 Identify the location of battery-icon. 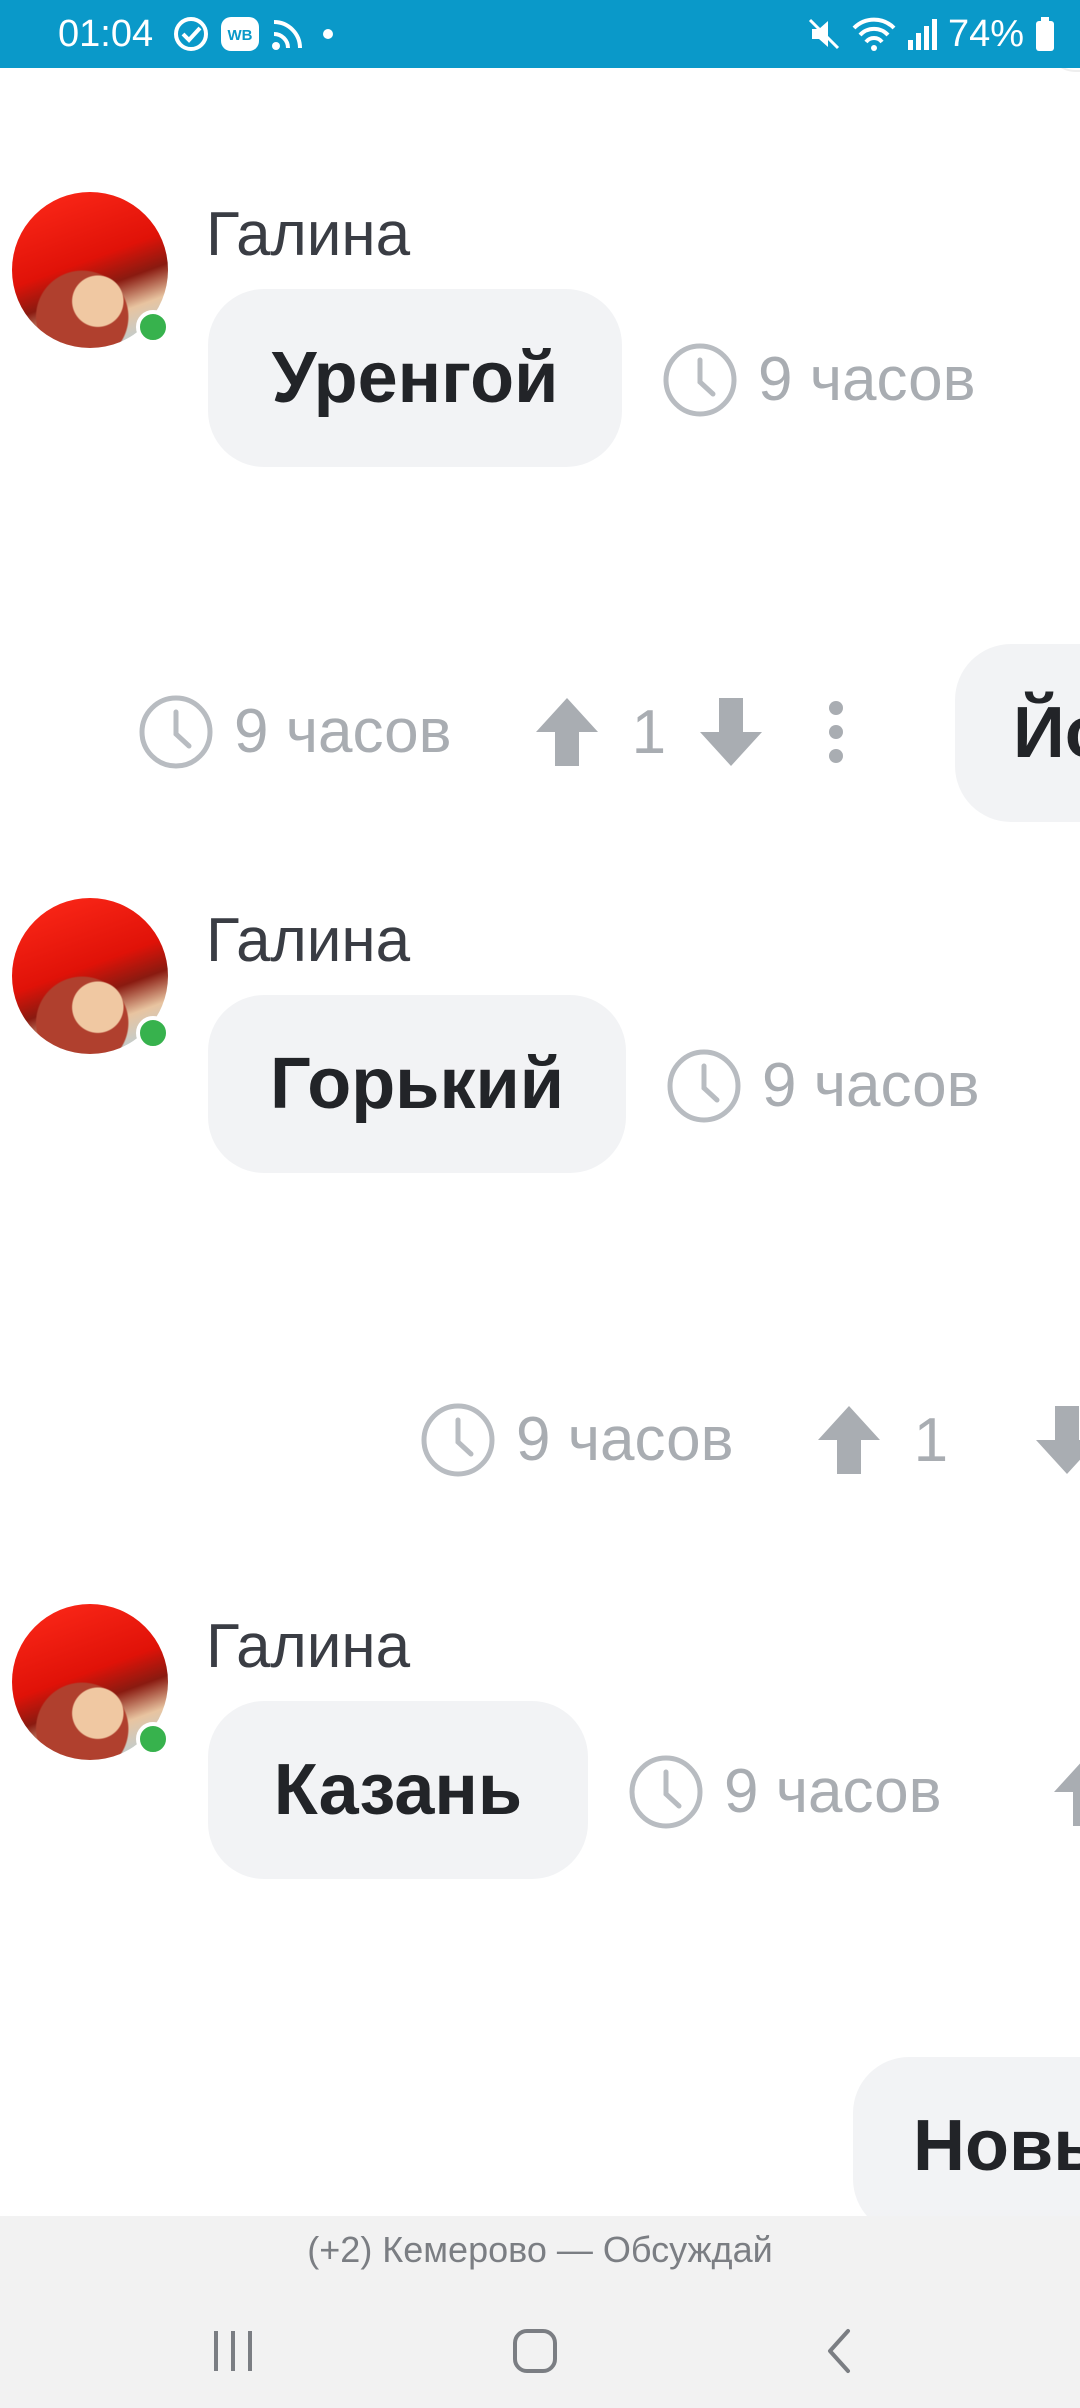
(1045, 34).